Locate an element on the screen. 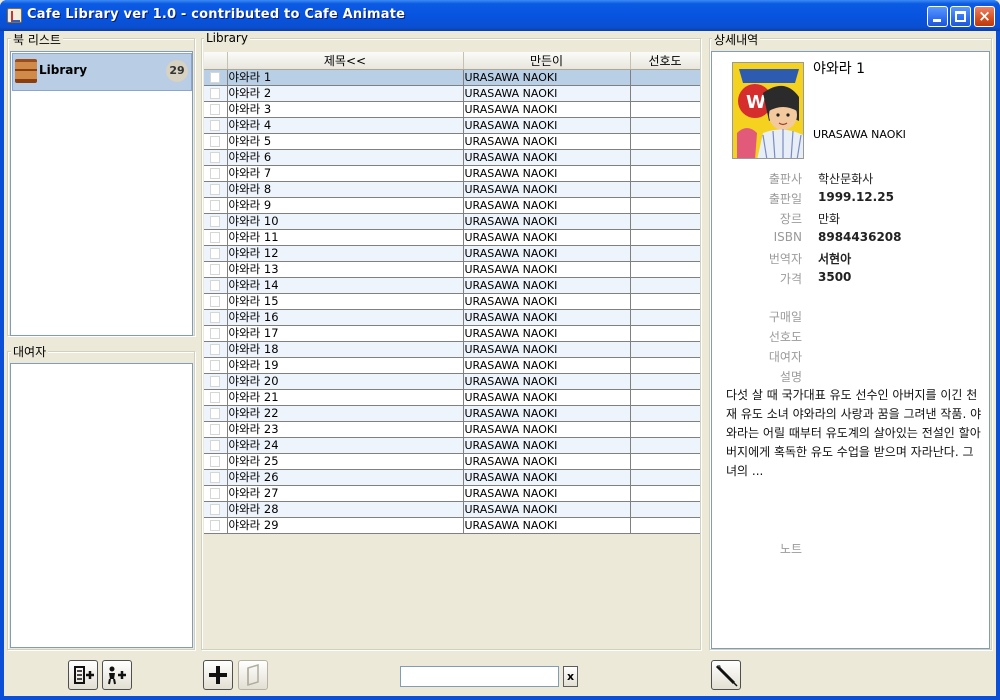 The height and width of the screenshot is (700, 1000). book-title-cell: 야와라 12 is located at coordinates (345, 253).